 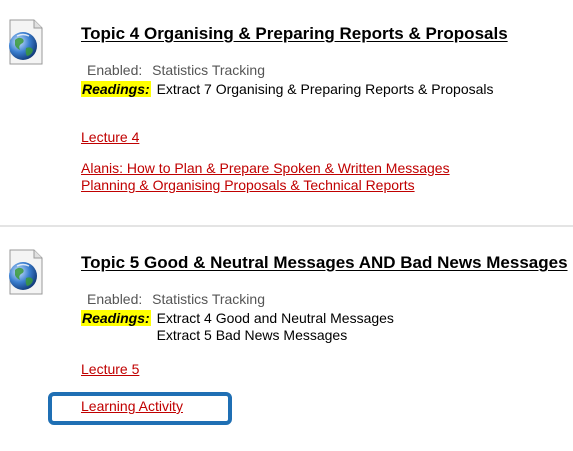 What do you see at coordinates (252, 335) in the screenshot?
I see `reading-extract: Extract 5 Bad News Messages` at bounding box center [252, 335].